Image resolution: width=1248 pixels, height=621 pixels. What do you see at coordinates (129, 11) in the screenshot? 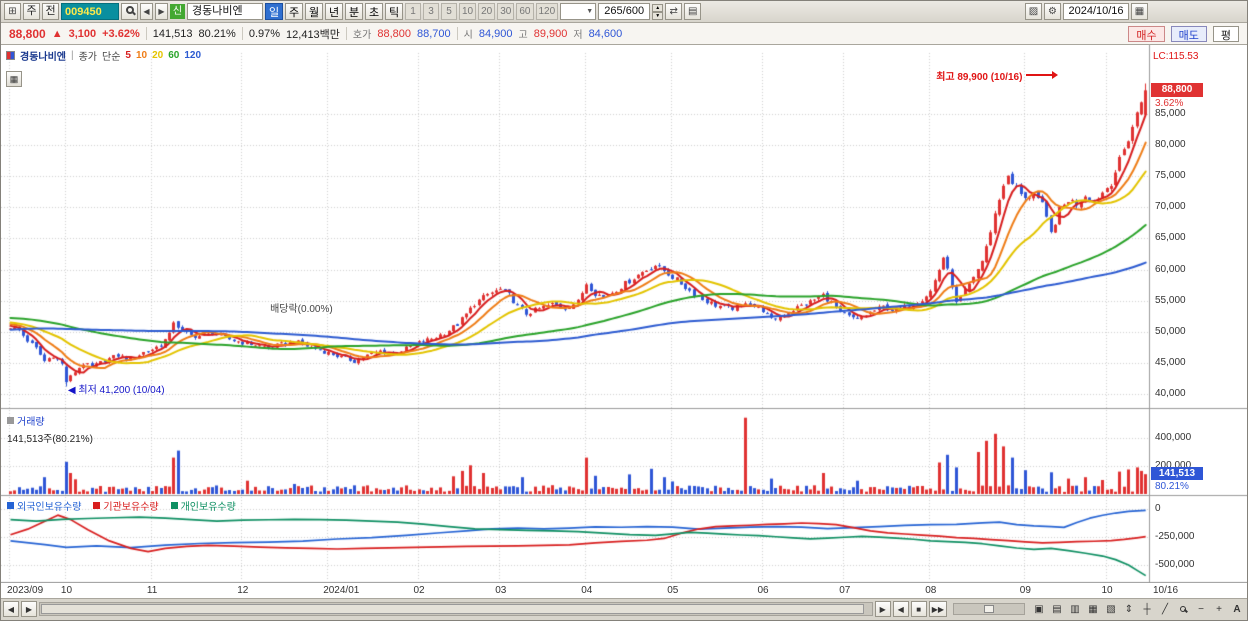
I see `search-button` at bounding box center [129, 11].